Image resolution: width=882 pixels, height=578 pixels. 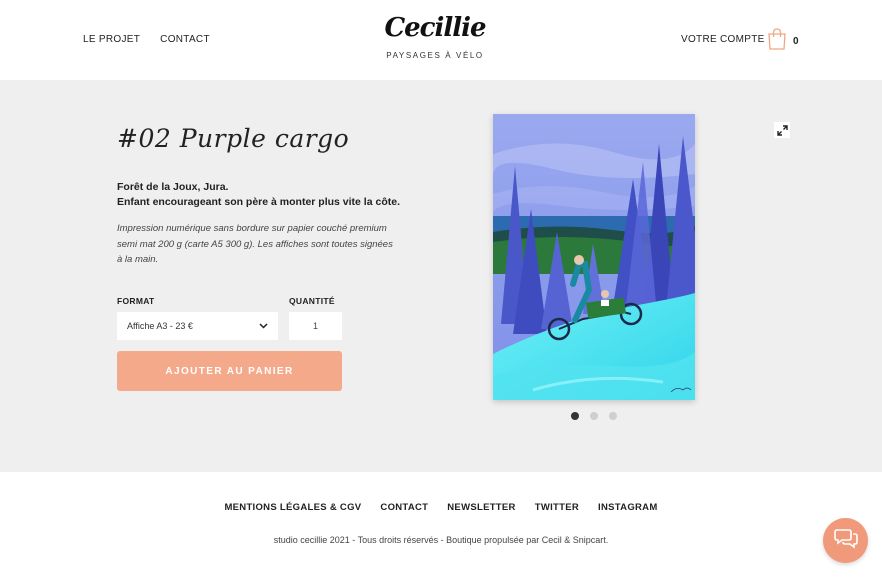 What do you see at coordinates (263, 326) in the screenshot?
I see `chevron-down-icon` at bounding box center [263, 326].